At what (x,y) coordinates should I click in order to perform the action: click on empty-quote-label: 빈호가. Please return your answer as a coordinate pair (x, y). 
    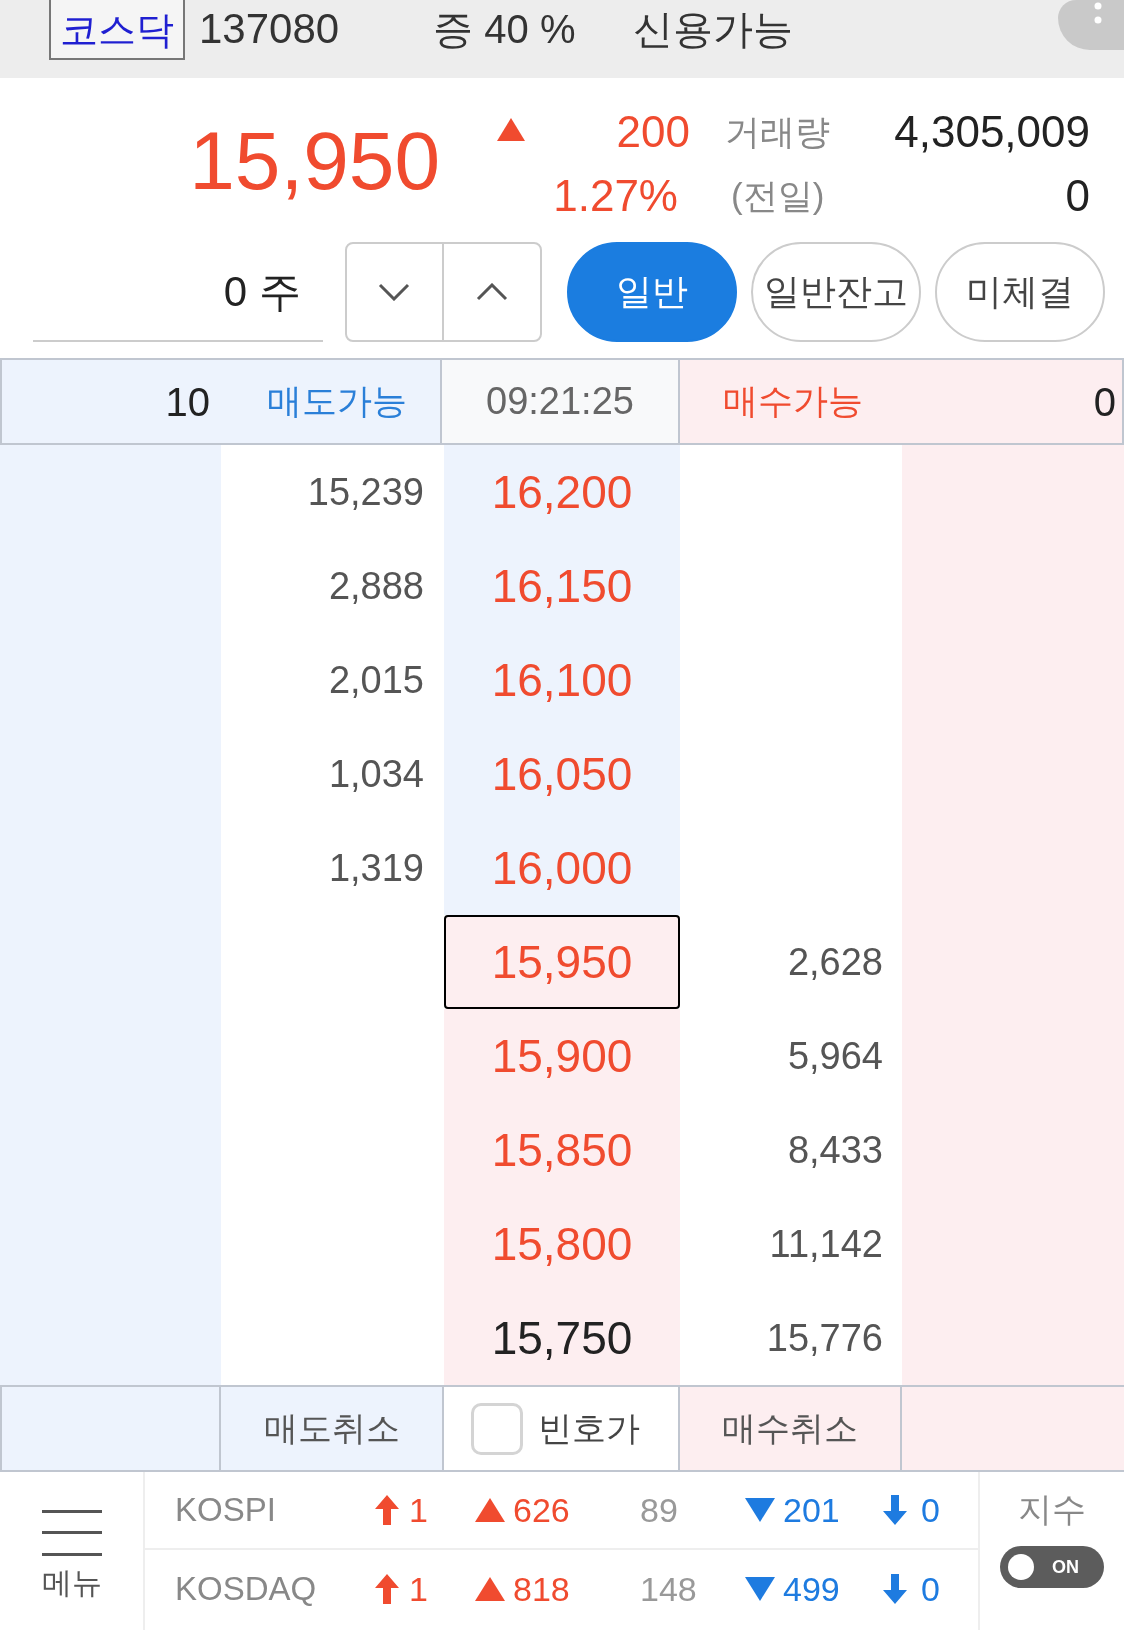
    Looking at the image, I should click on (589, 1428).